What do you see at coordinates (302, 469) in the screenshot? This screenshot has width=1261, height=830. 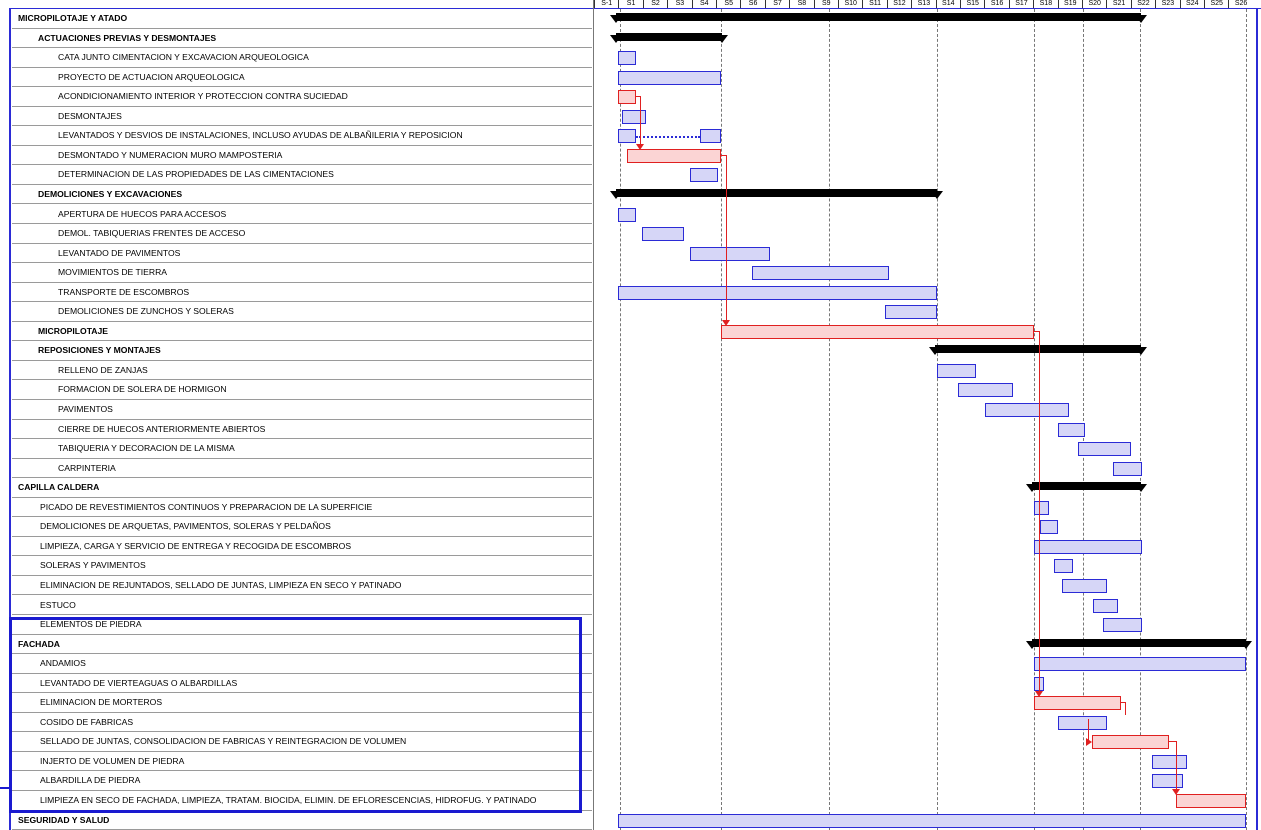 I see `task-row: CARPINTERIA` at bounding box center [302, 469].